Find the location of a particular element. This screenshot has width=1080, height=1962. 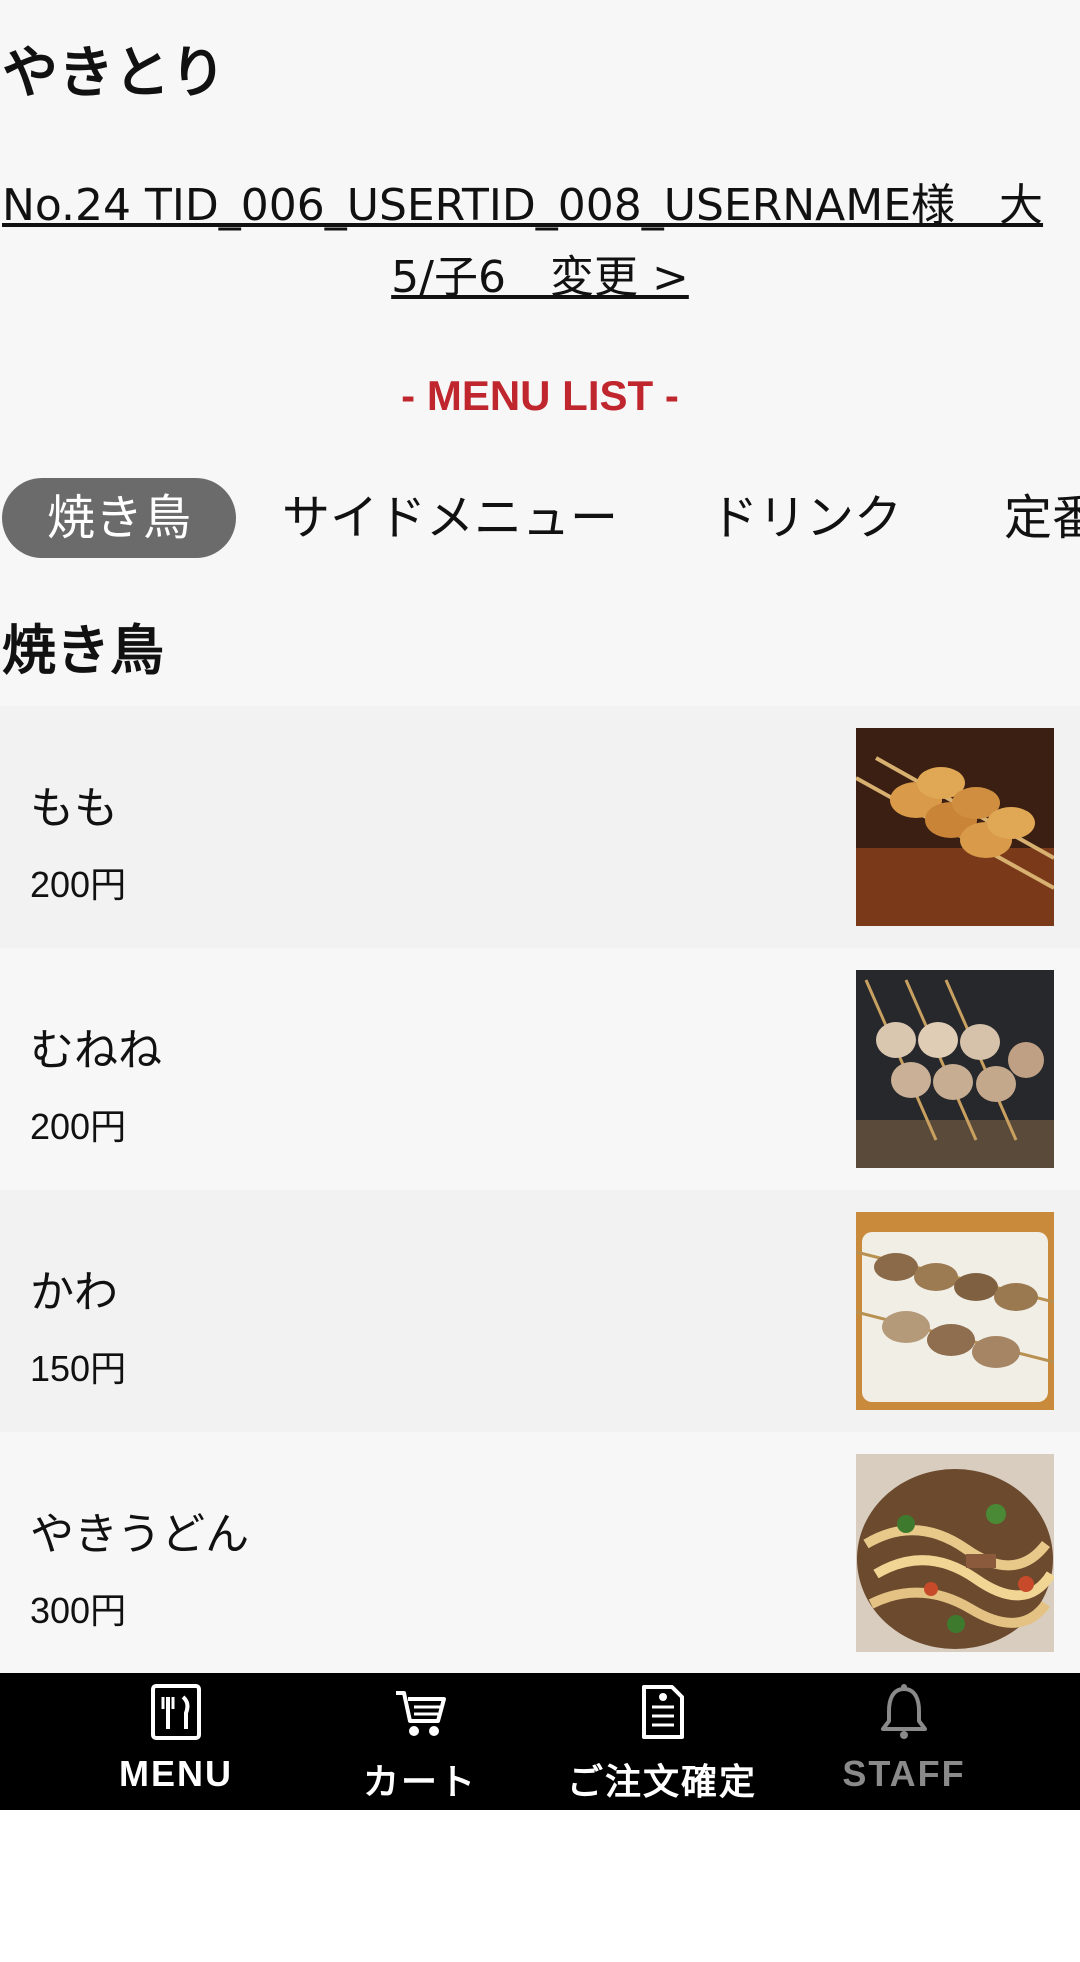

item-name: やきうどん is located at coordinates (140, 1534).